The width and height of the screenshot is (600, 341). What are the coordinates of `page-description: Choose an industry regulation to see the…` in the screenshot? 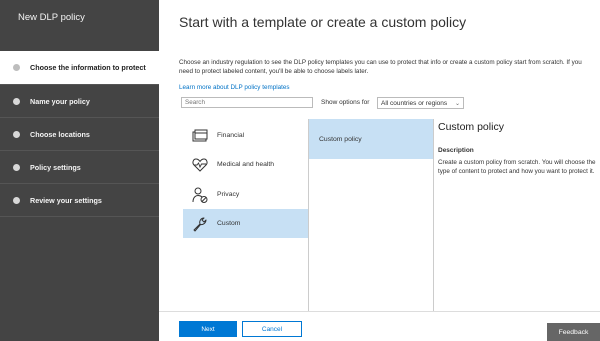 It's located at (380, 67).